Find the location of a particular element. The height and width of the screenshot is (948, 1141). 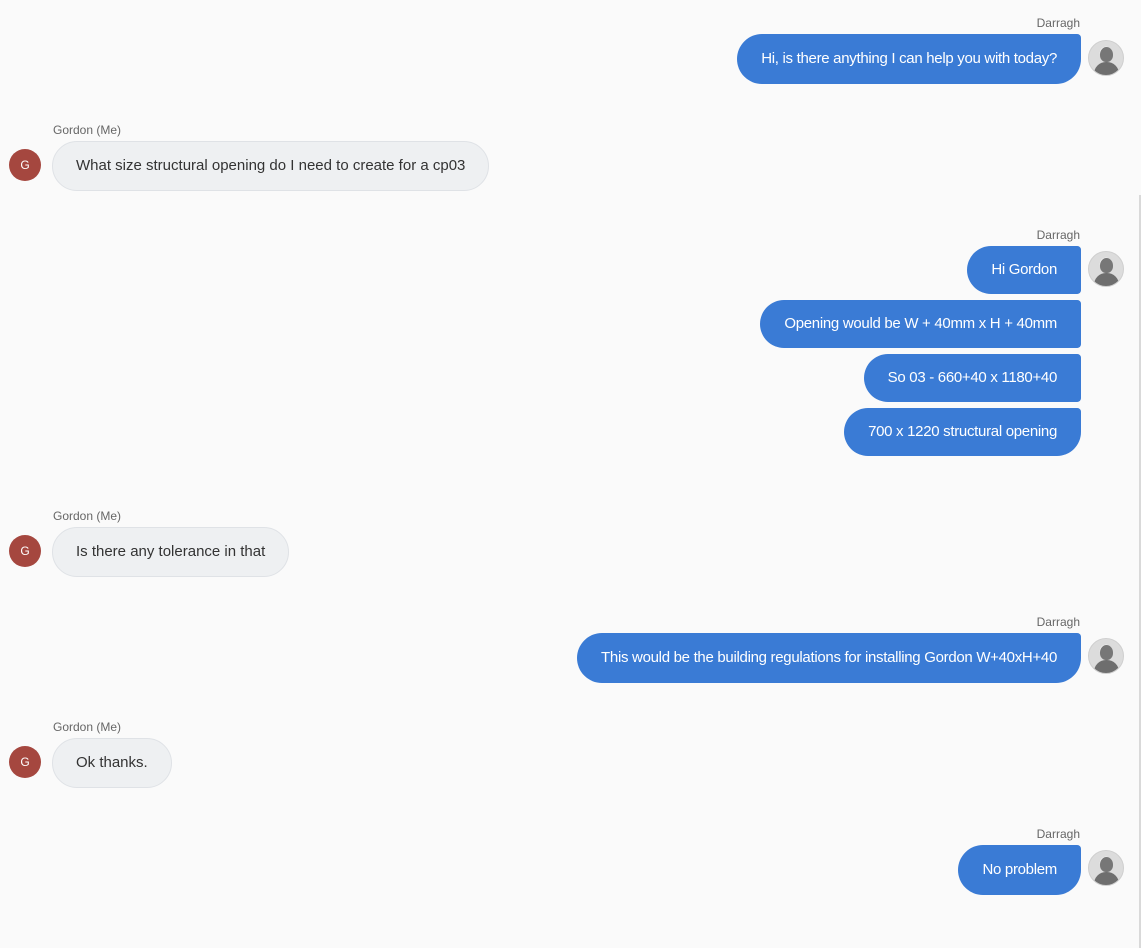

message-group-me: Gordon (Me) Ok thanks. is located at coordinates (112, 754).